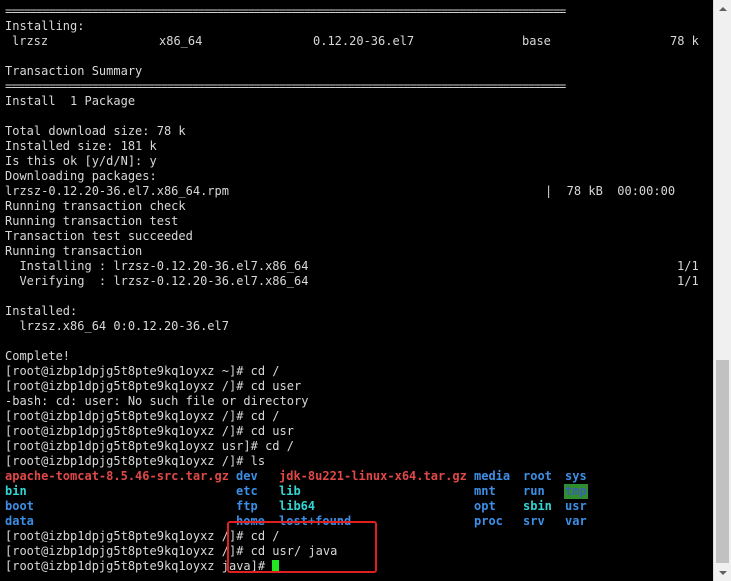 This screenshot has width=731, height=581. Describe the element at coordinates (70, 101) in the screenshot. I see `install-count: Install 1 Package` at that location.